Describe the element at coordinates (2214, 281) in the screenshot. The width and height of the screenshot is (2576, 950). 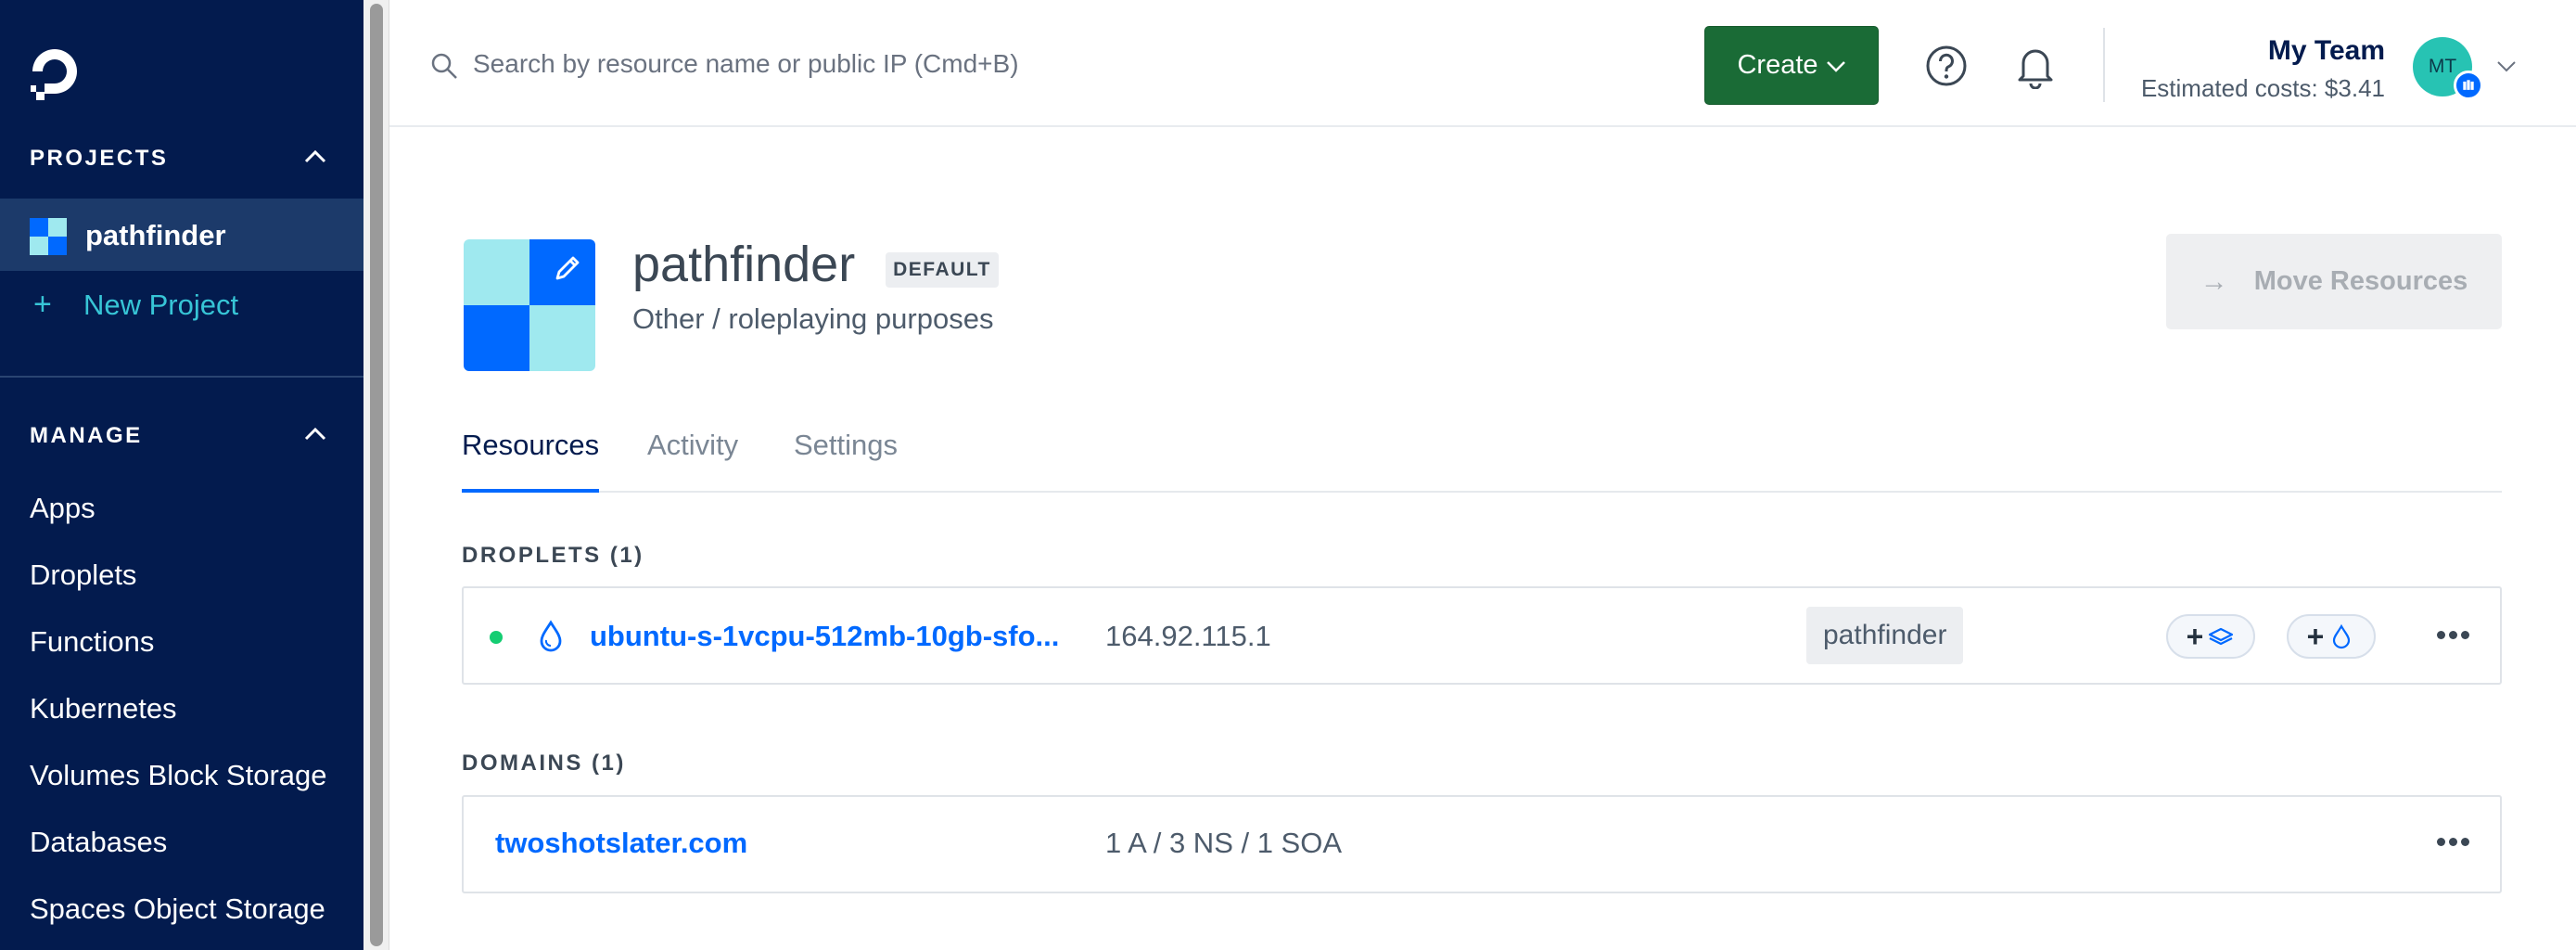
I see `arrow-right-icon: →` at that location.